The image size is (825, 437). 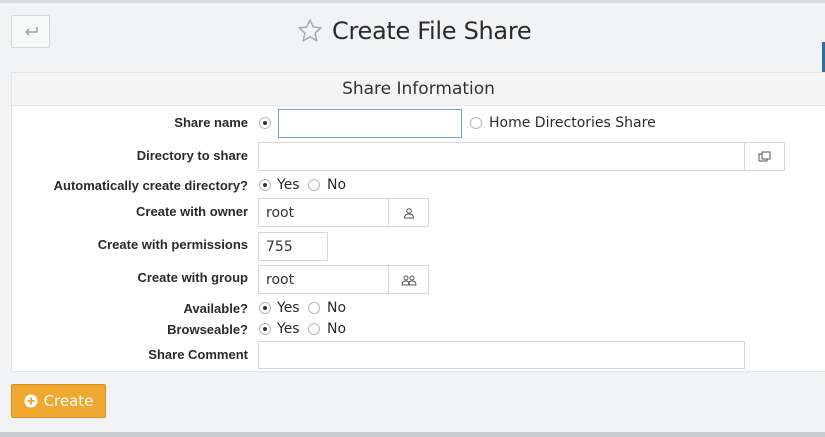 I want to click on auto-create-yes-radio, so click(x=265, y=185).